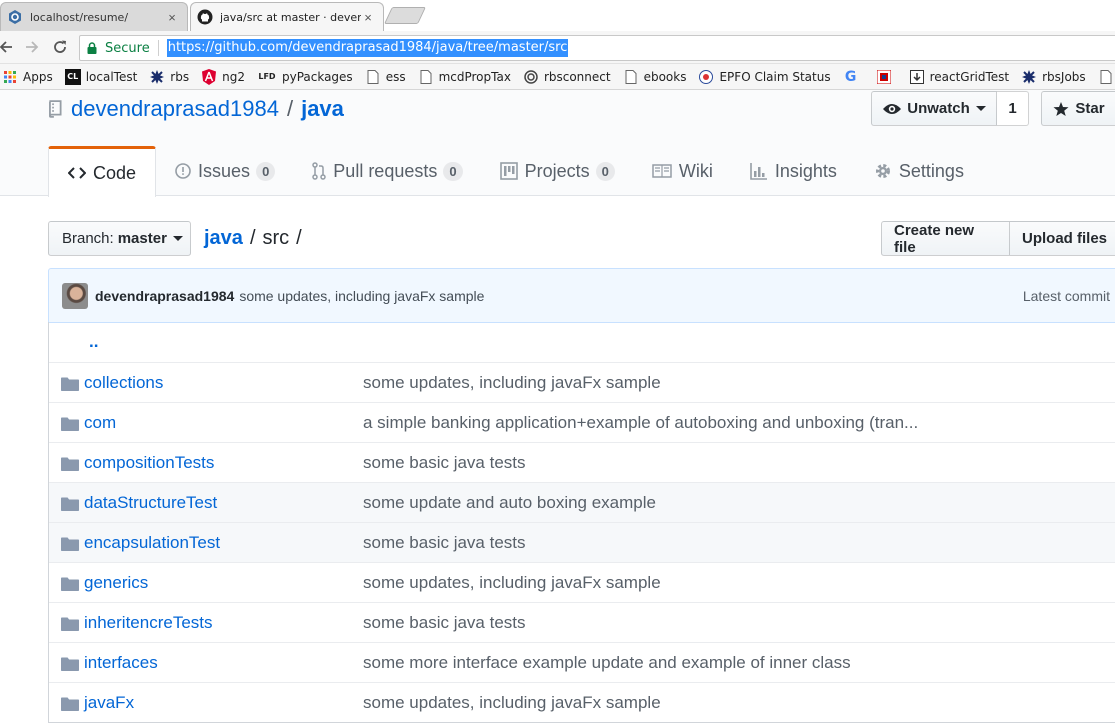 The height and width of the screenshot is (723, 1115). What do you see at coordinates (853, 77) in the screenshot?
I see `bookmark-google: G` at bounding box center [853, 77].